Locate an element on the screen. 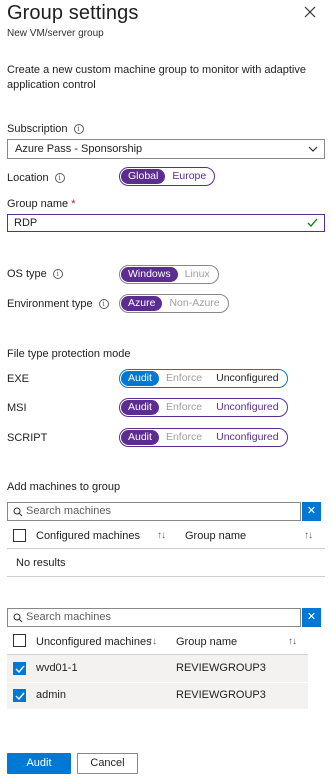 This screenshot has height=779, width=332. script-label: SCRIPT is located at coordinates (27, 438).